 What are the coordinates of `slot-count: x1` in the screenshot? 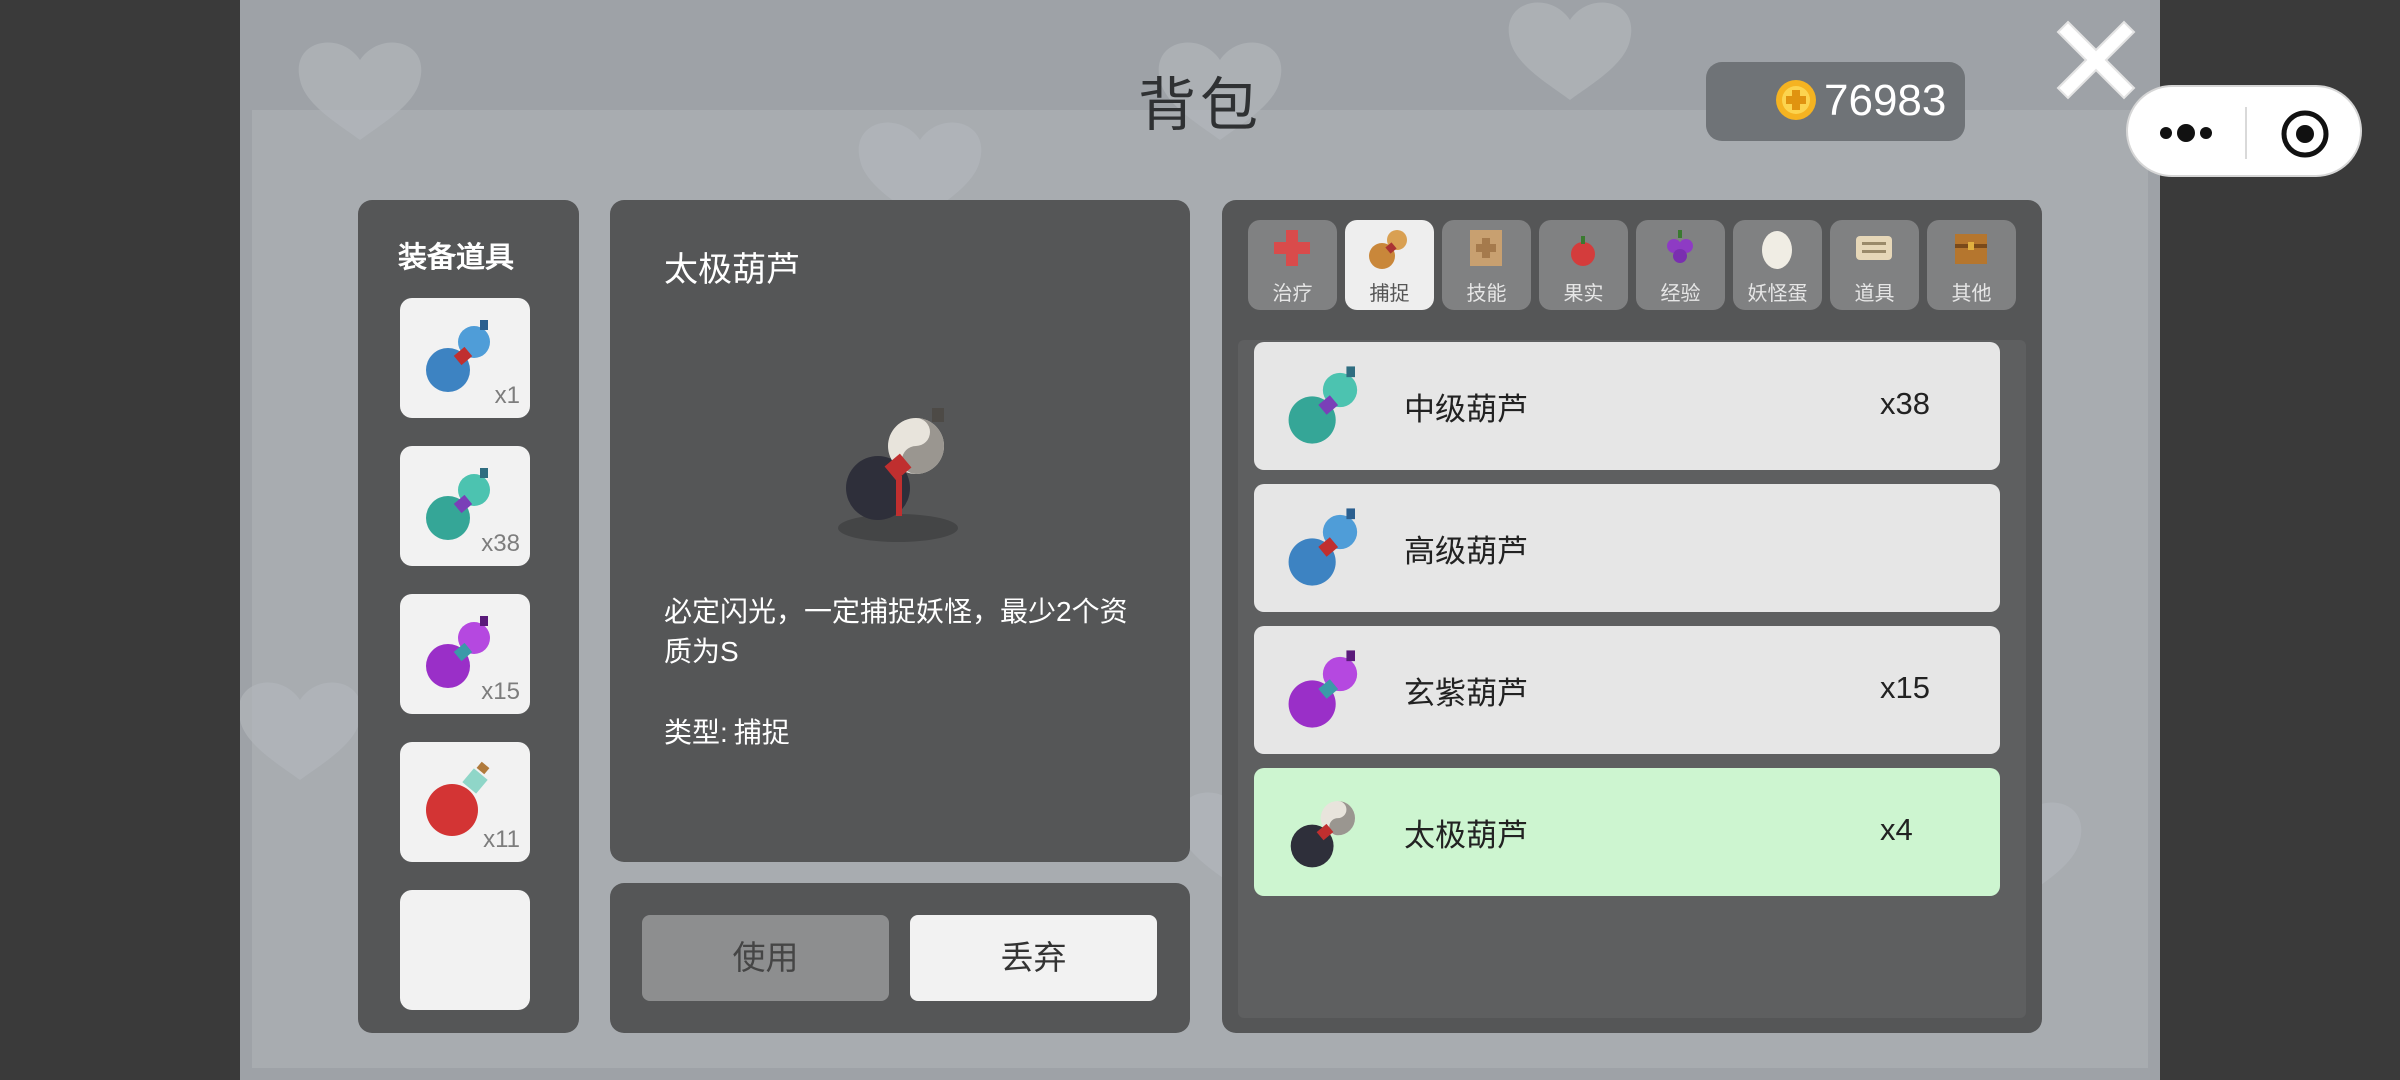 It's located at (507, 395).